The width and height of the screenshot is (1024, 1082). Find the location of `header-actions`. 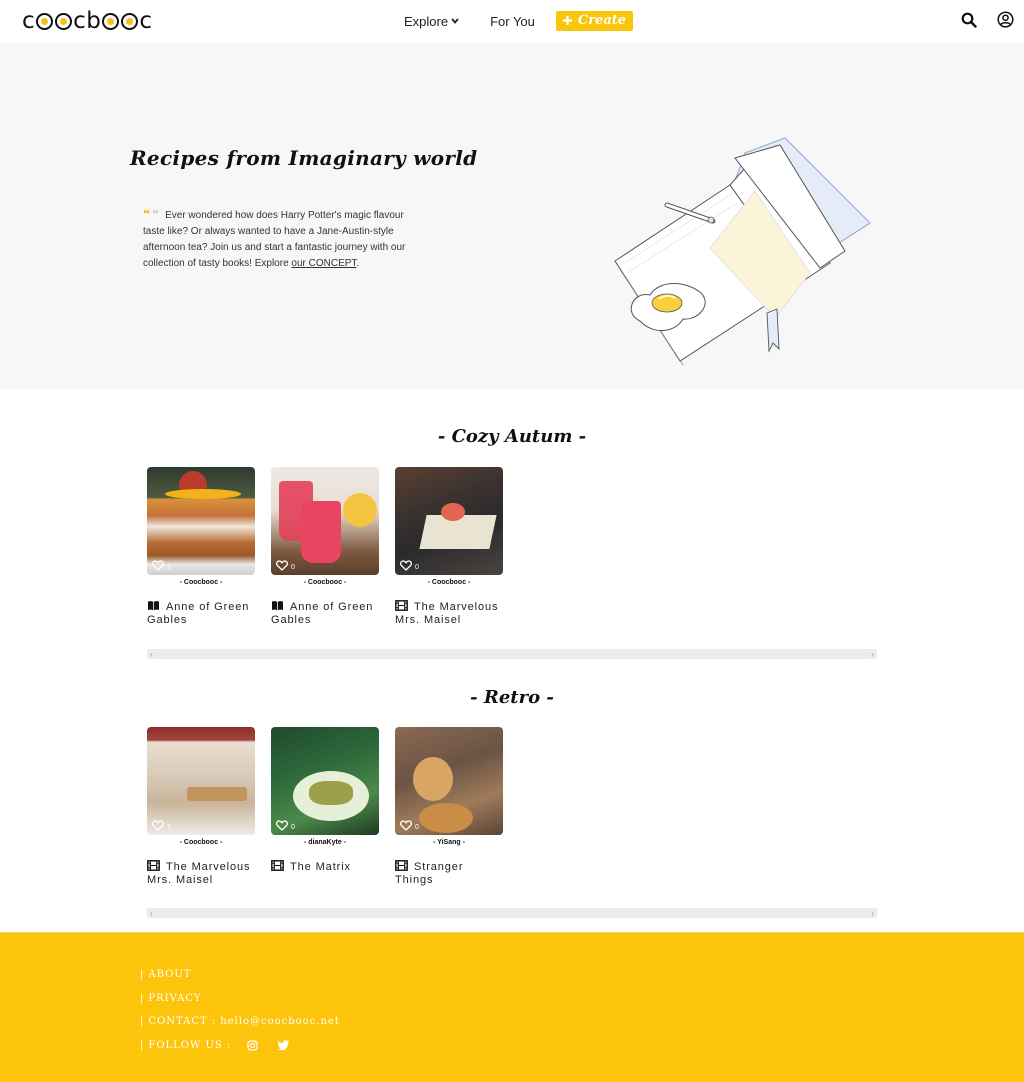

header-actions is located at coordinates (987, 19).